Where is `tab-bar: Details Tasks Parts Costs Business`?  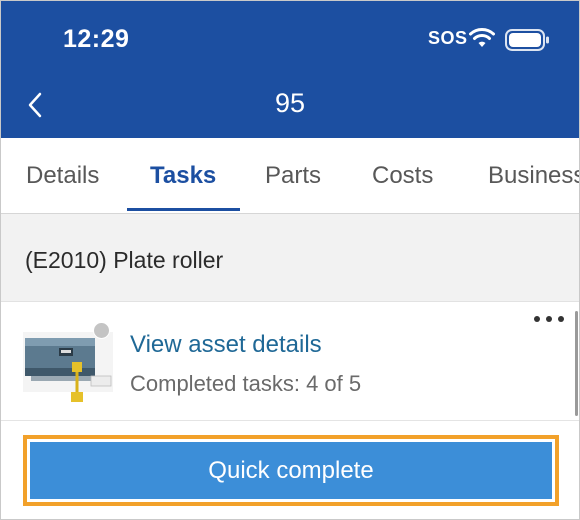
tab-bar: Details Tasks Parts Costs Business is located at coordinates (290, 176).